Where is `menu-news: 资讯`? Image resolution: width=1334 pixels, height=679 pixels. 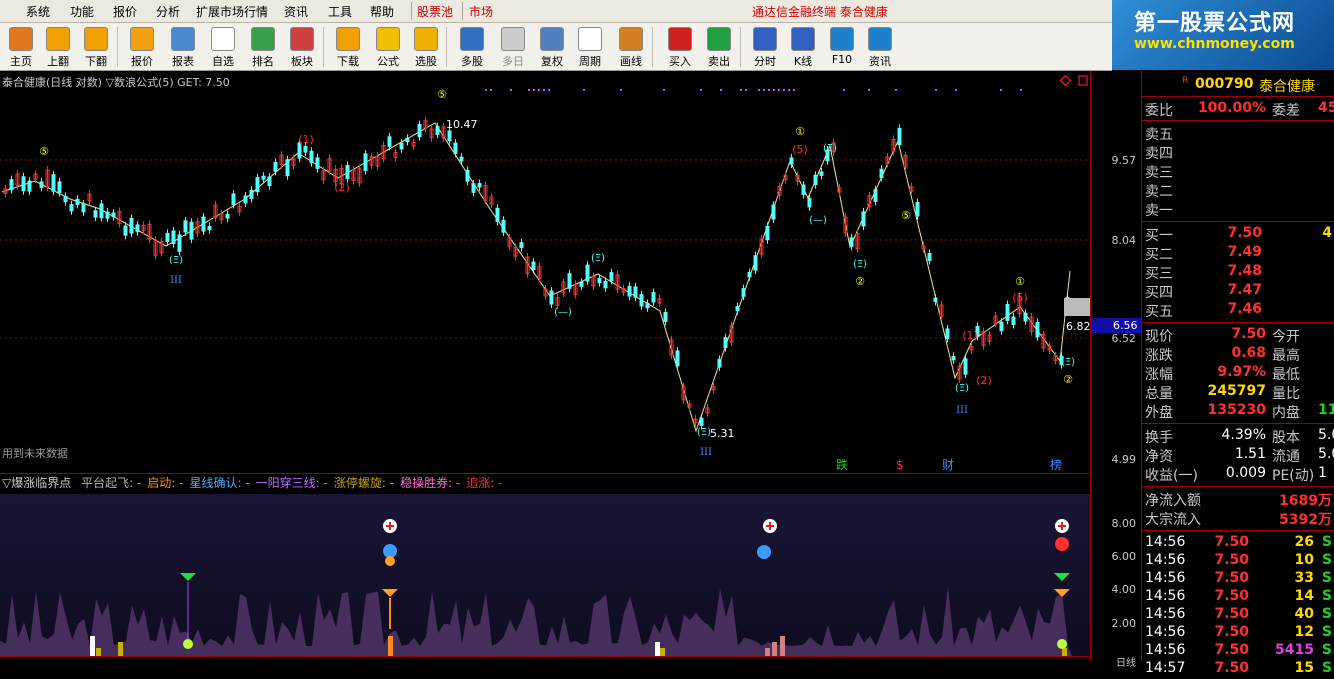
menu-news: 资讯 is located at coordinates (296, 11).